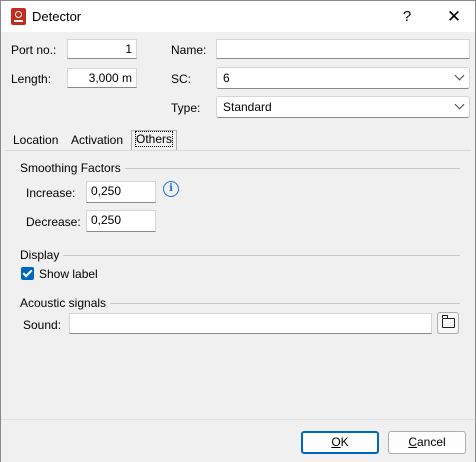 Image resolution: width=476 pixels, height=462 pixels. What do you see at coordinates (344, 442) in the screenshot?
I see `ok-label-rest: K` at bounding box center [344, 442].